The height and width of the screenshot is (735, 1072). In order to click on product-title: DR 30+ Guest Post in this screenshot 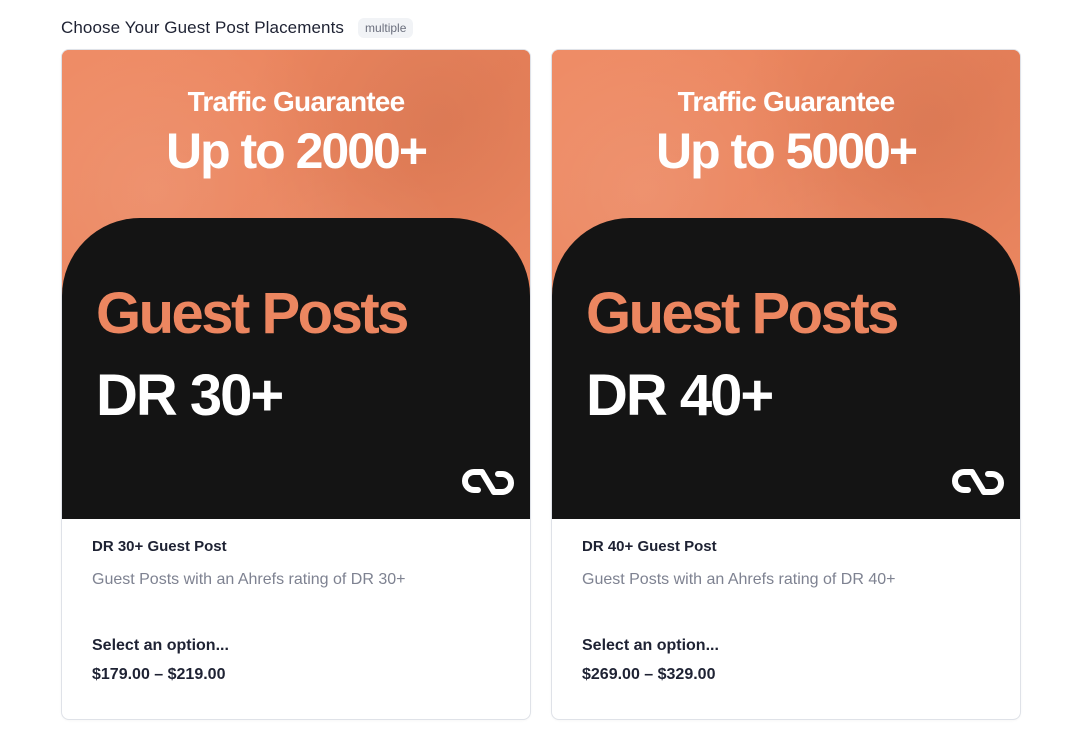, I will do `click(159, 546)`.